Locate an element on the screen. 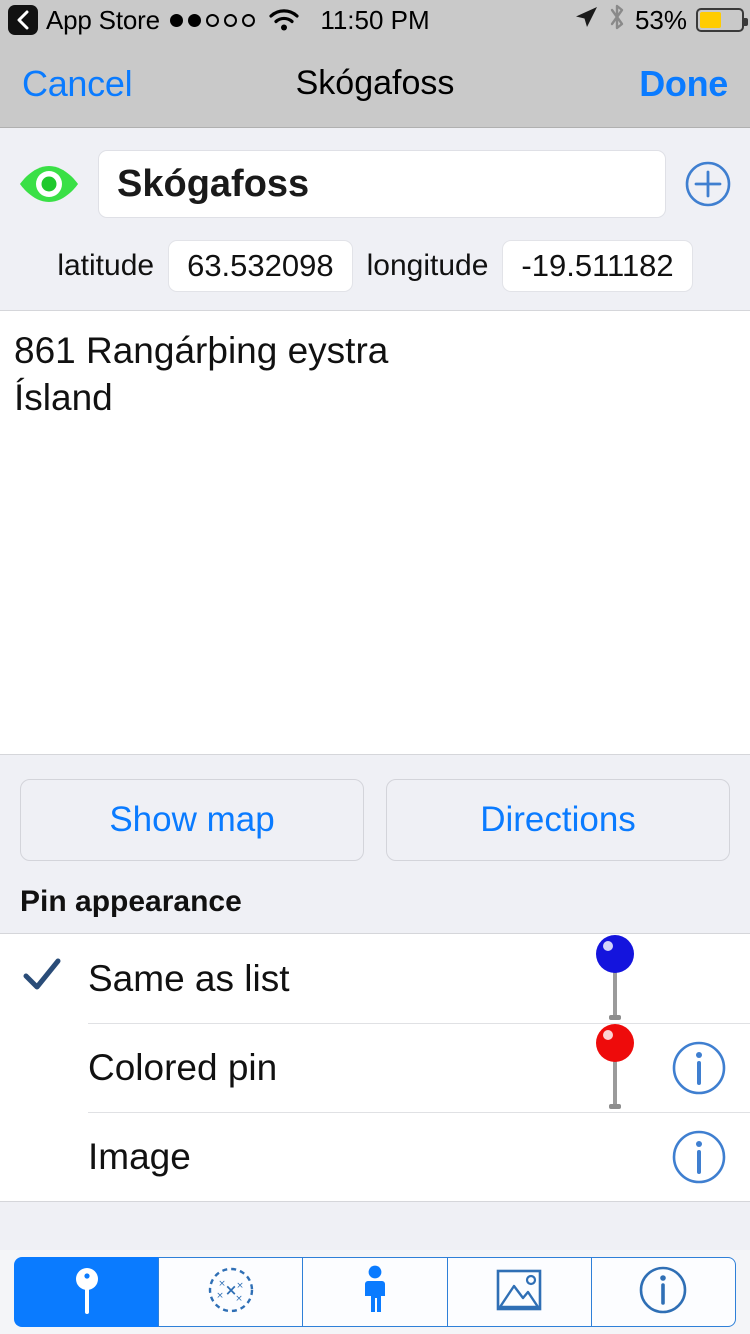 This screenshot has height=1334, width=750. battery-percent-label: 53% is located at coordinates (660, 19).